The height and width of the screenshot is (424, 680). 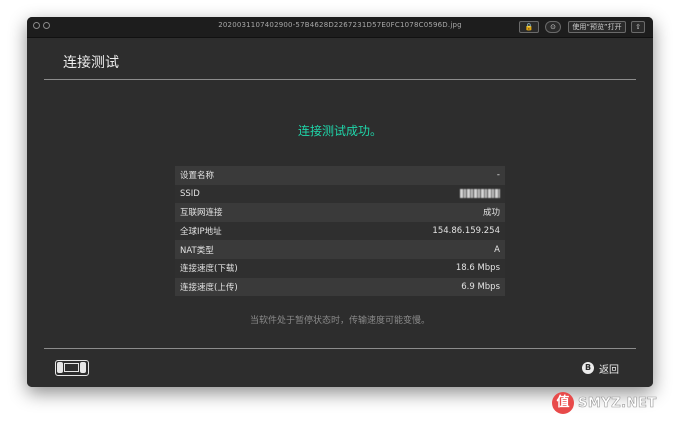 I want to click on table-row: SSID, so click(x=340, y=194).